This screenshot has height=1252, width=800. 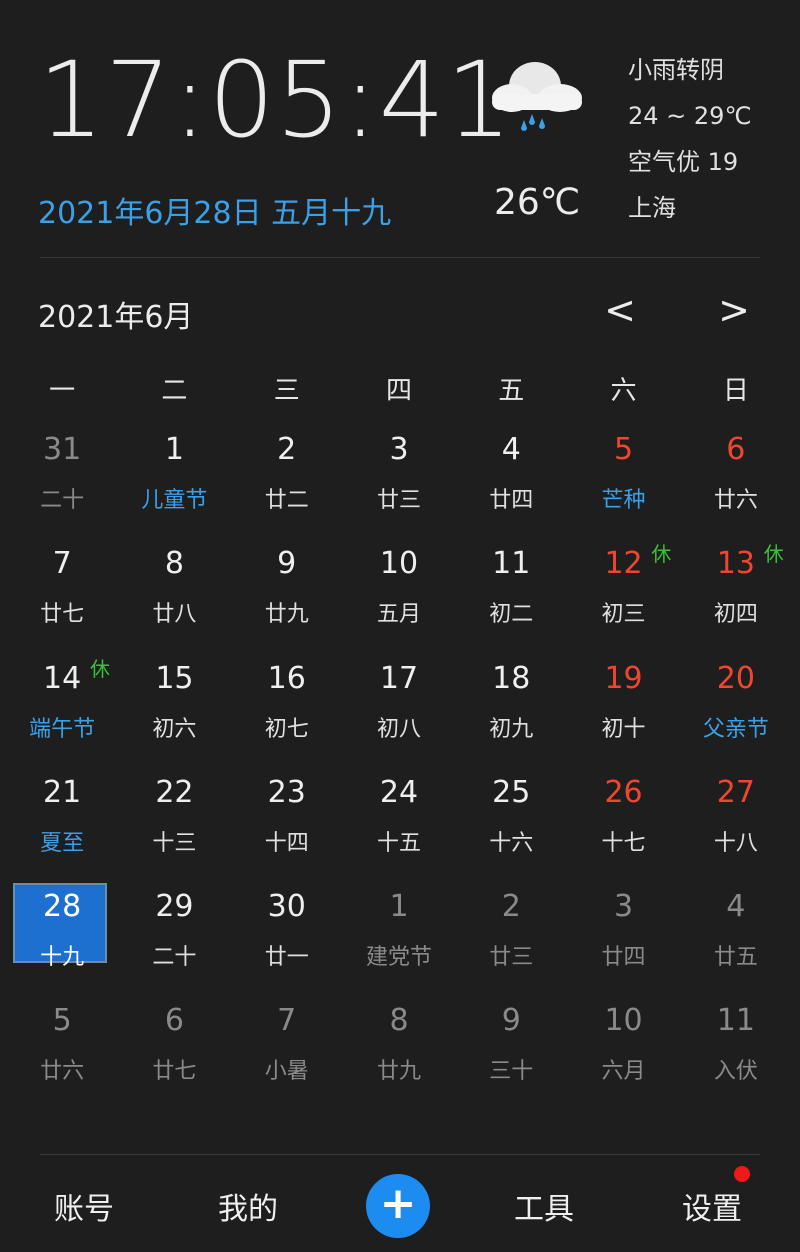 What do you see at coordinates (399, 938) in the screenshot?
I see `calendar-day: 1 建党节` at bounding box center [399, 938].